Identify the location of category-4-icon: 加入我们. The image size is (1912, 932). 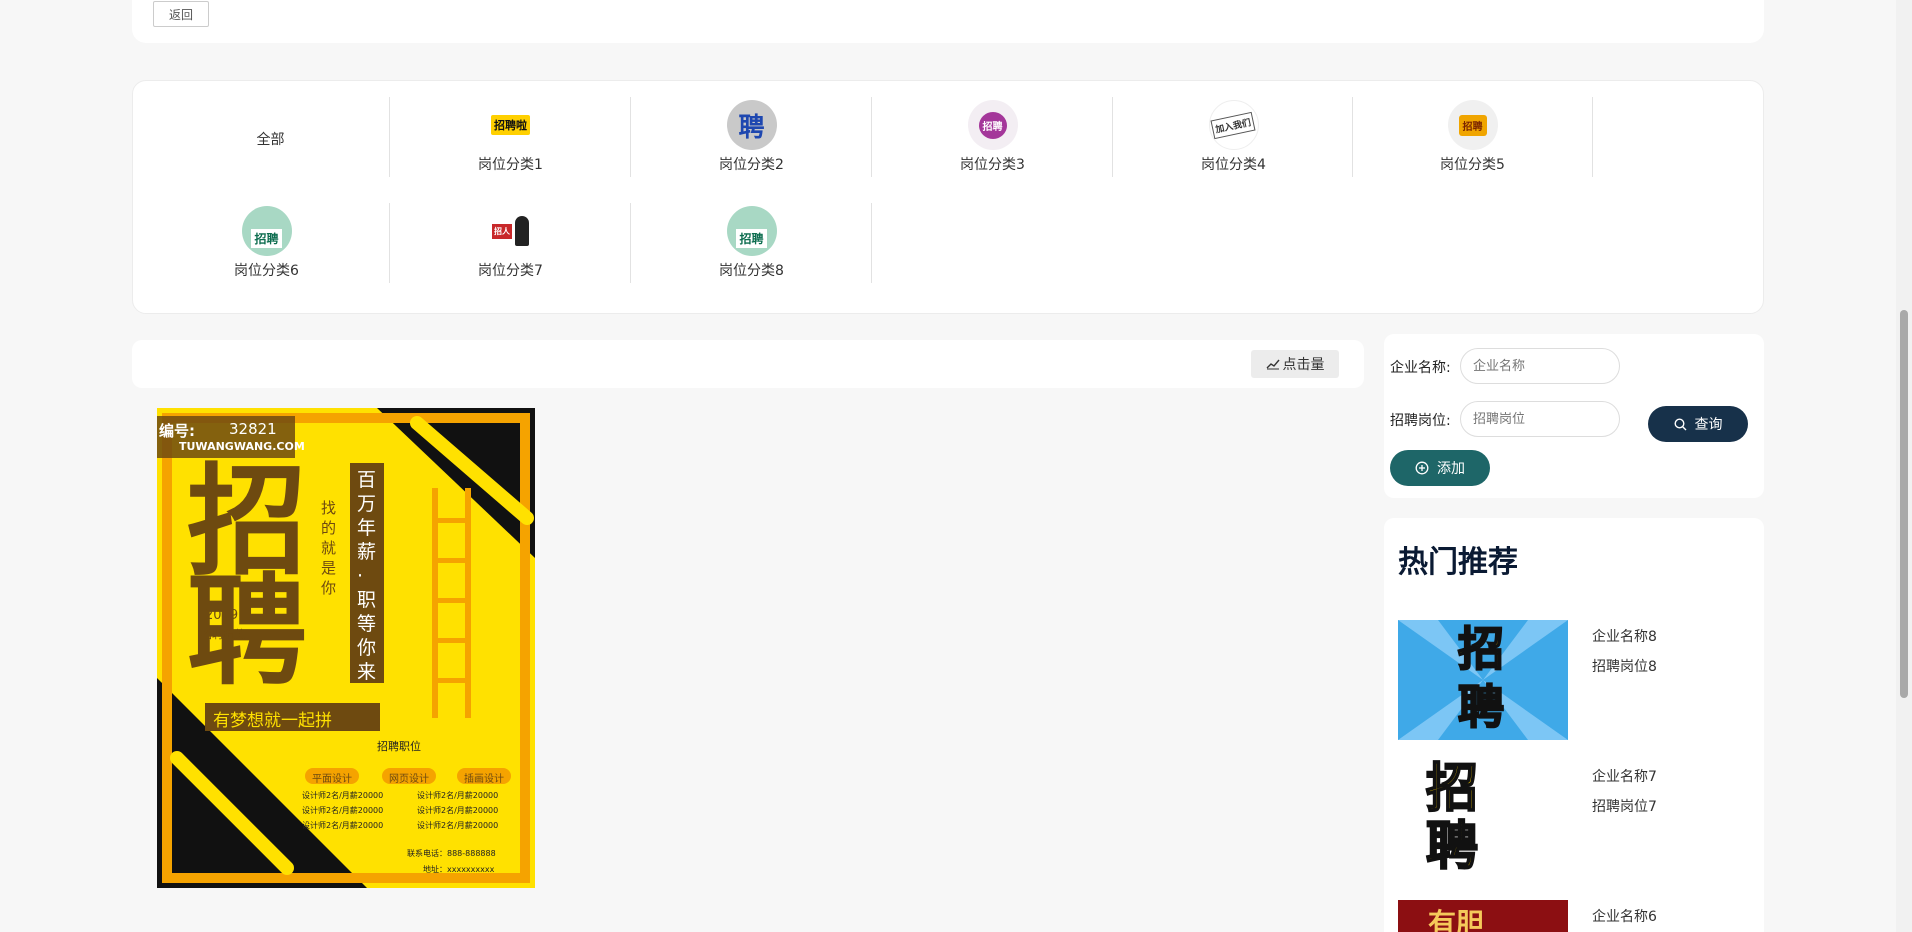
(1233, 125).